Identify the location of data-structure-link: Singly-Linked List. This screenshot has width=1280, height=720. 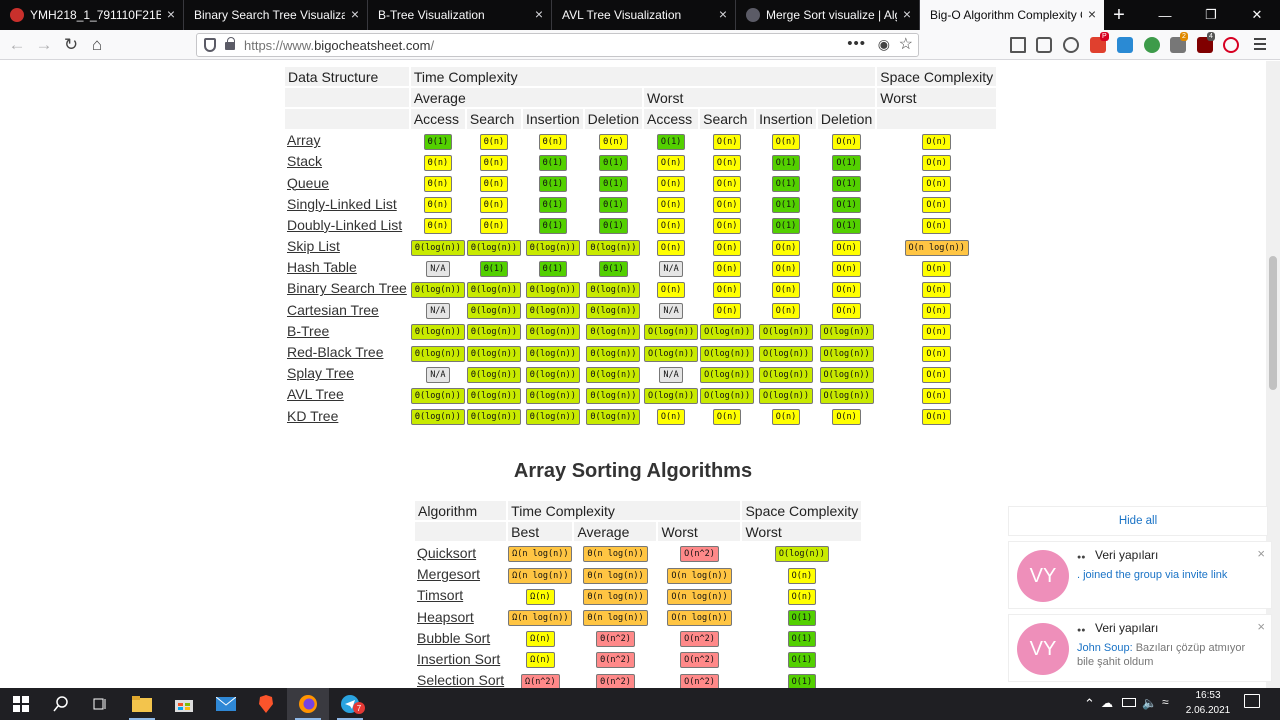
(342, 204).